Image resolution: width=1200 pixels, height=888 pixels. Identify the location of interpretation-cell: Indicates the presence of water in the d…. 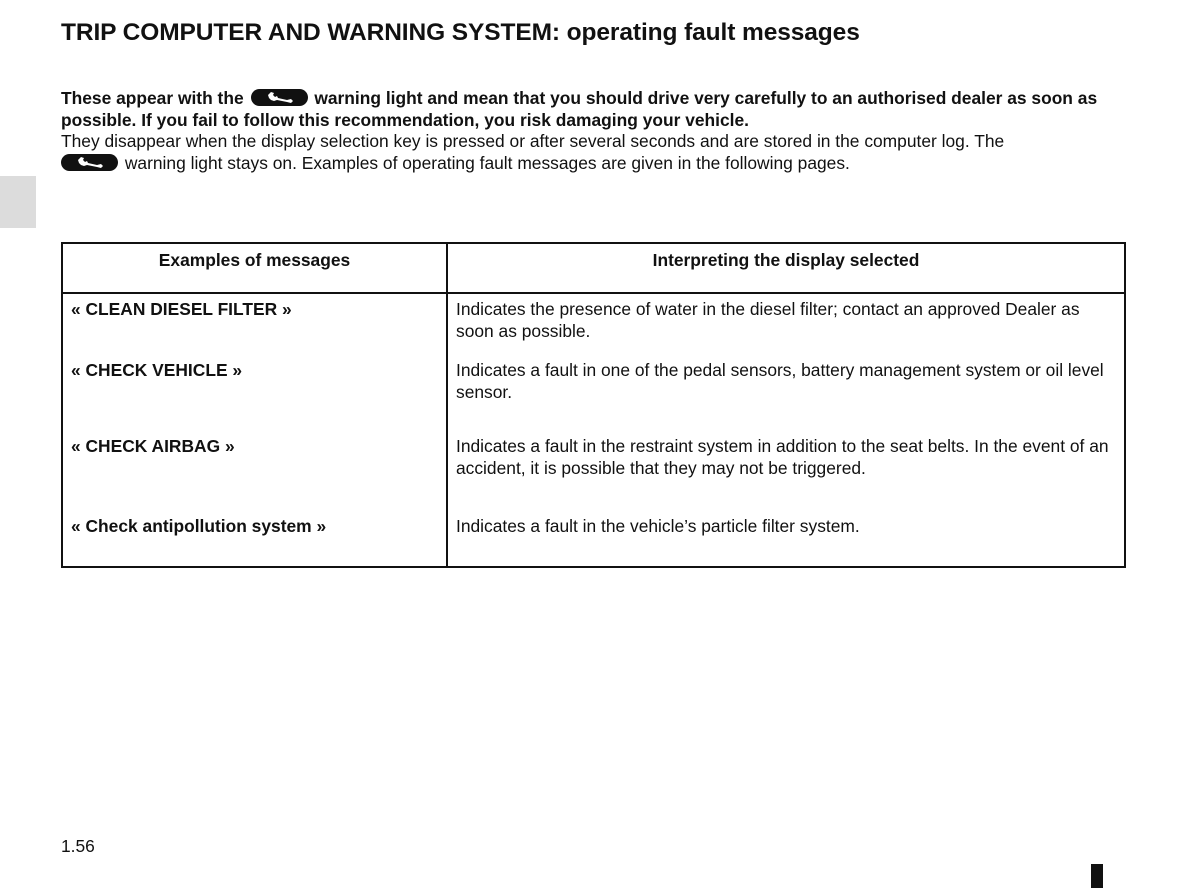
(786, 326).